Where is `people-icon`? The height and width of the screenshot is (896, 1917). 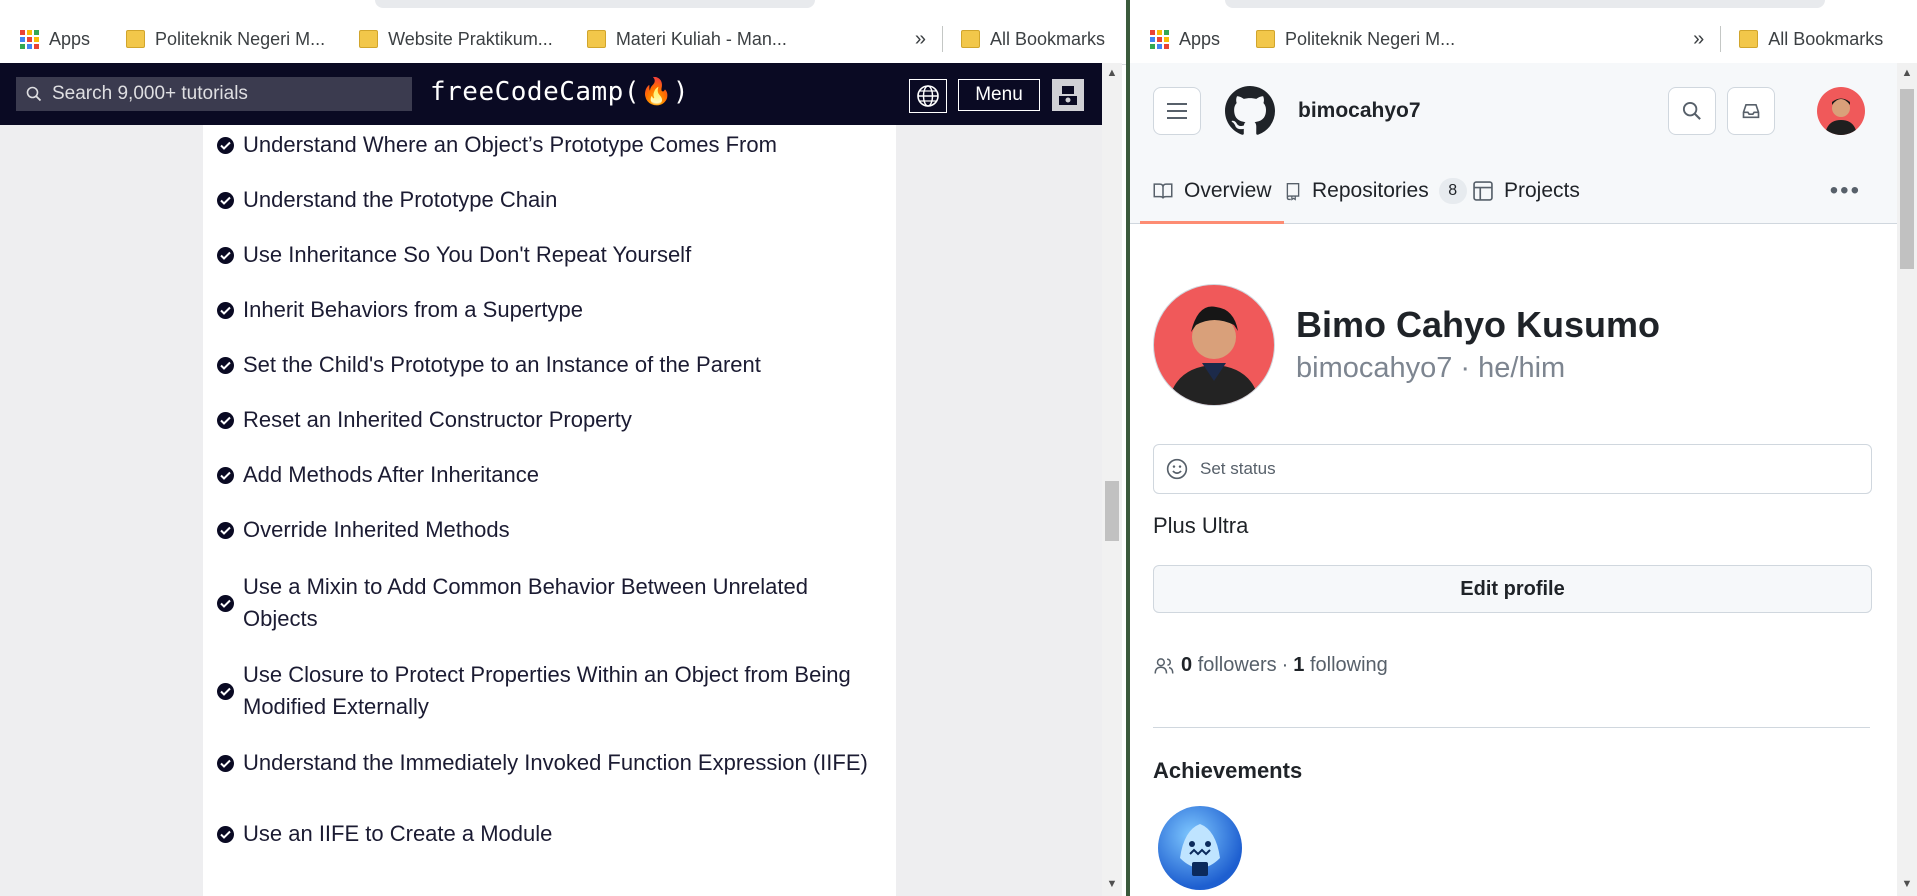
people-icon is located at coordinates (1164, 665).